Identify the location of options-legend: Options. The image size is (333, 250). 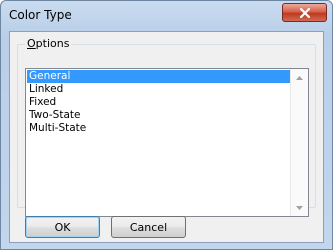
(48, 43).